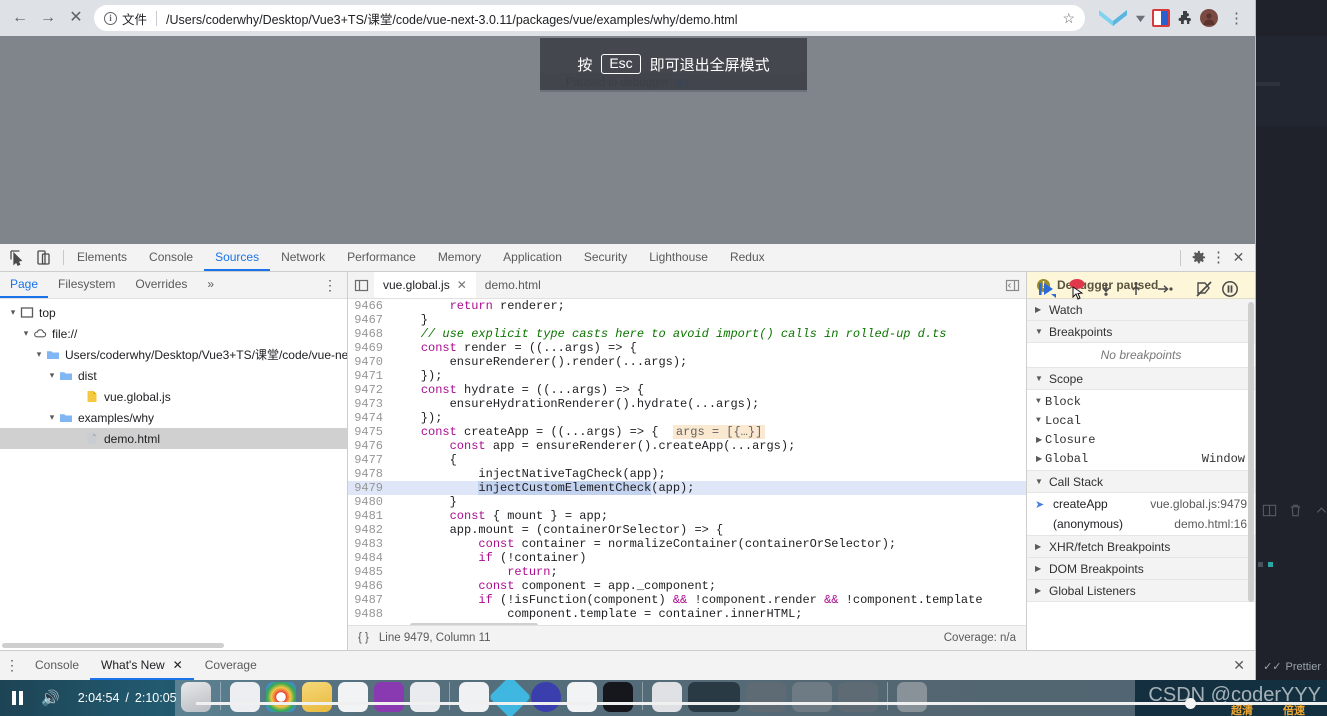  Describe the element at coordinates (1141, 420) in the screenshot. I see `scope-item-local: ▼ Local` at that location.